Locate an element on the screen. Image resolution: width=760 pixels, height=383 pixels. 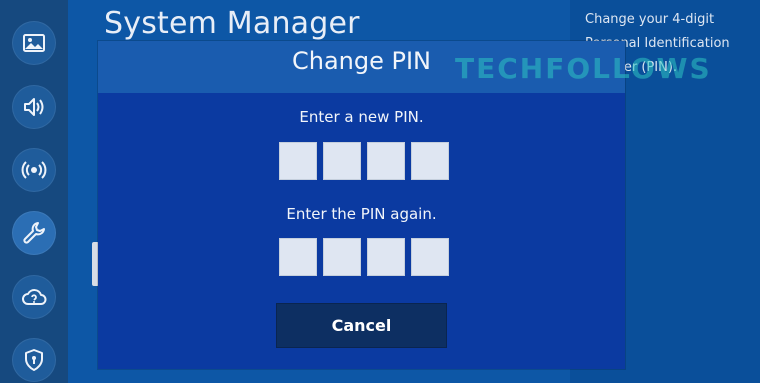
confirm-pin-row is located at coordinates (364, 257).